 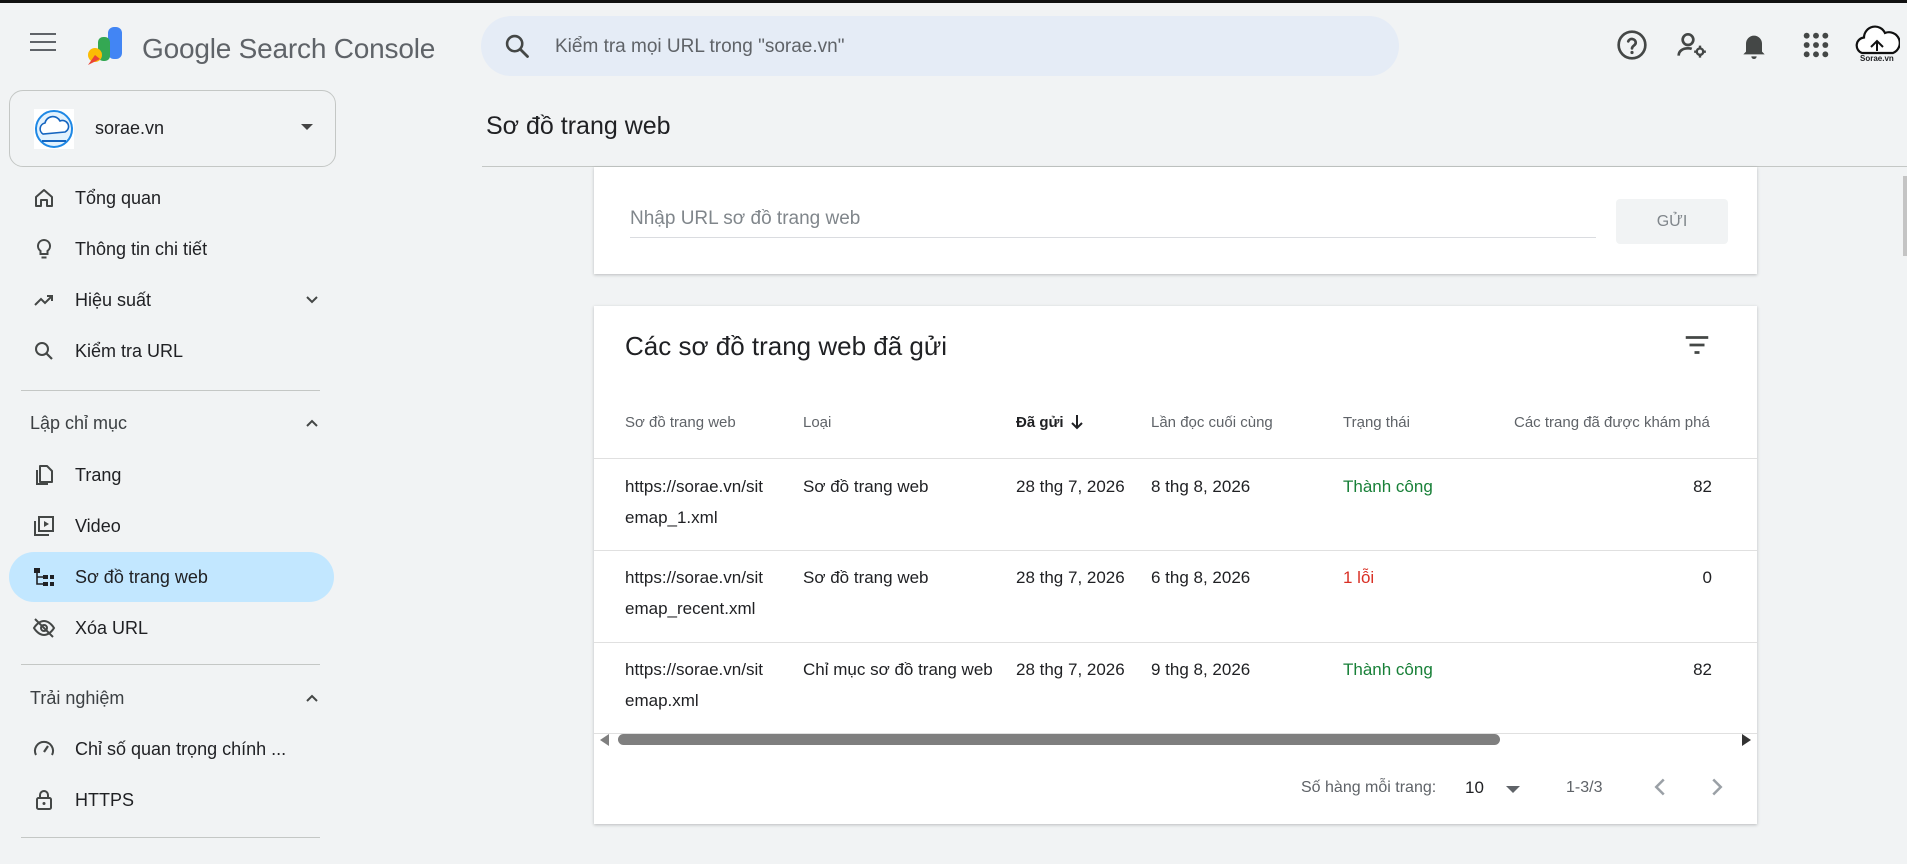 I want to click on pagination-range: 1-3/3, so click(x=1584, y=787).